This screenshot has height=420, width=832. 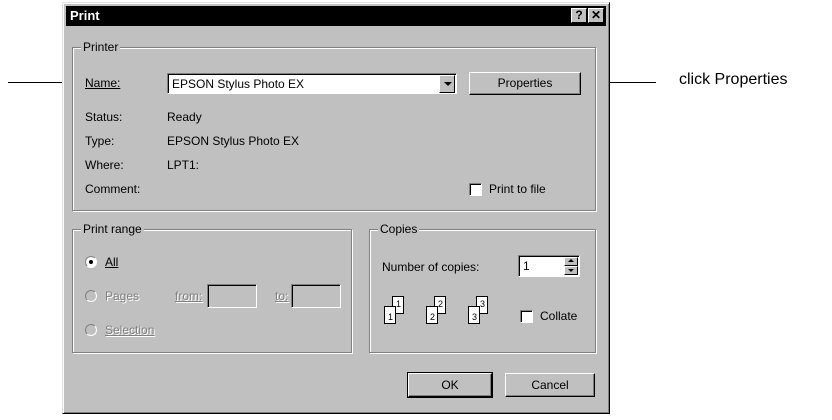 I want to click on title-bar: Print ? ✕, so click(x=336, y=16).